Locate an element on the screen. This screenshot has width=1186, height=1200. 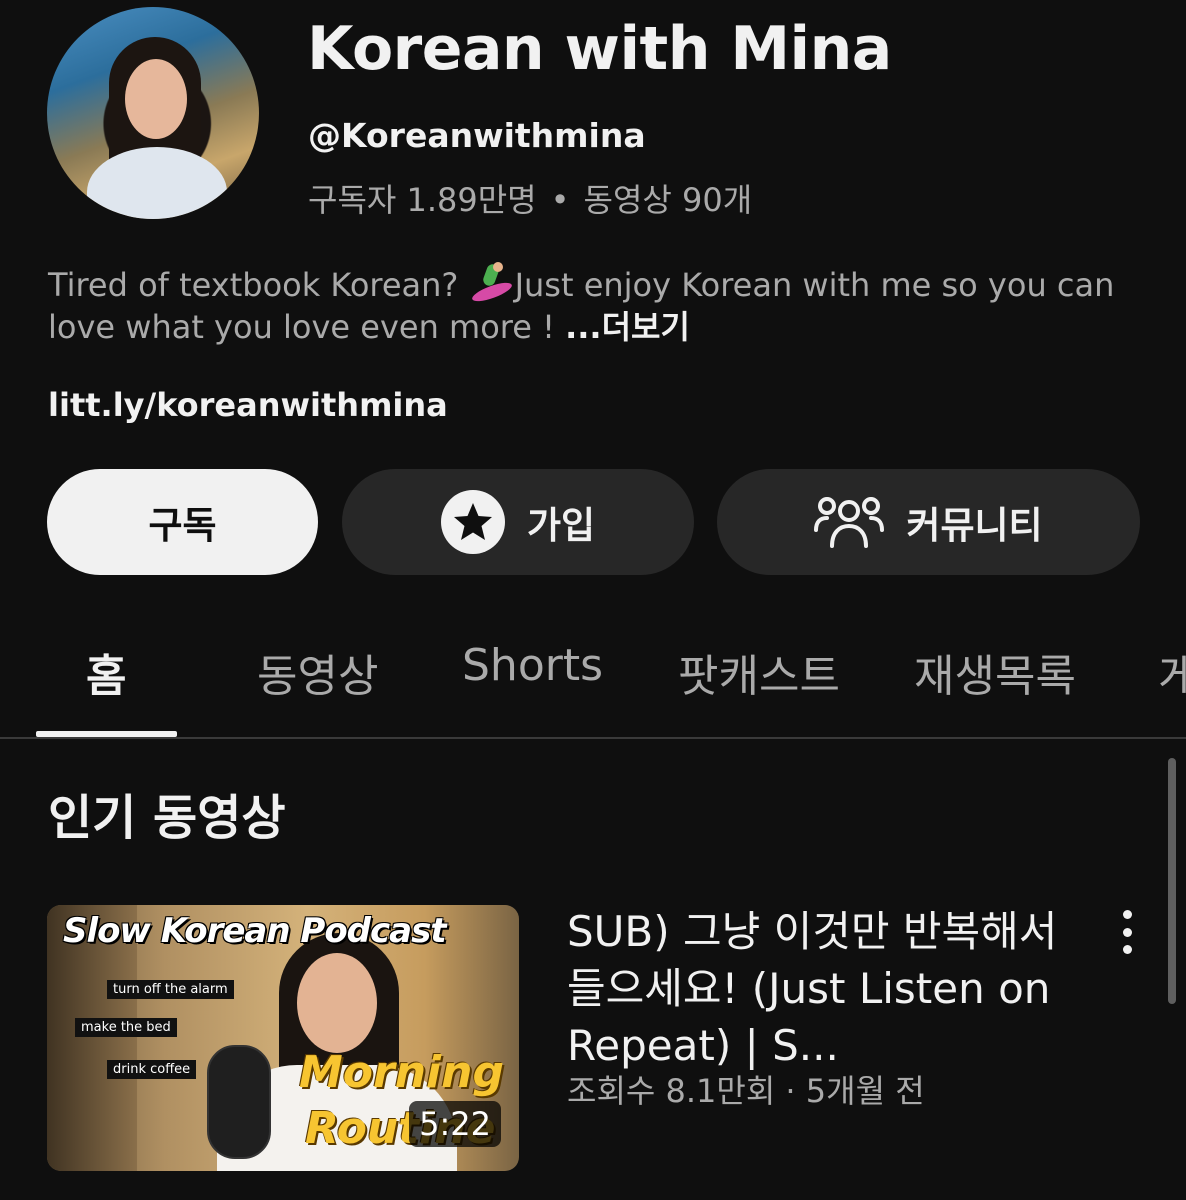
community-button: 커뮤니티 is located at coordinates (928, 522).